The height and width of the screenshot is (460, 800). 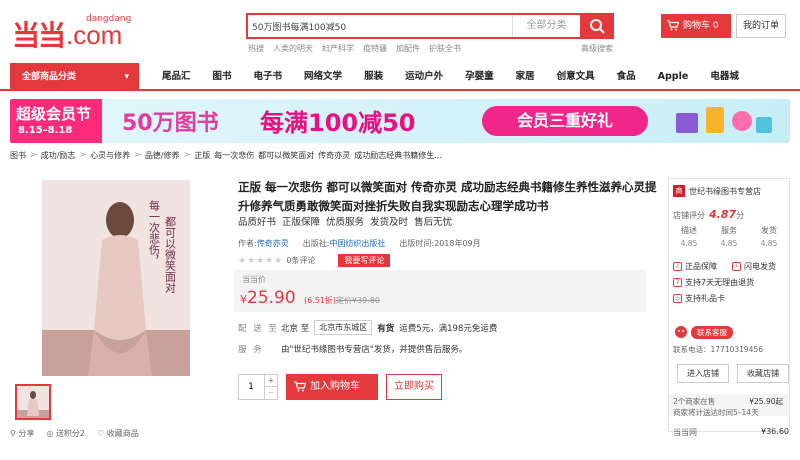 What do you see at coordinates (679, 191) in the screenshot?
I see `store-icon: 商` at bounding box center [679, 191].